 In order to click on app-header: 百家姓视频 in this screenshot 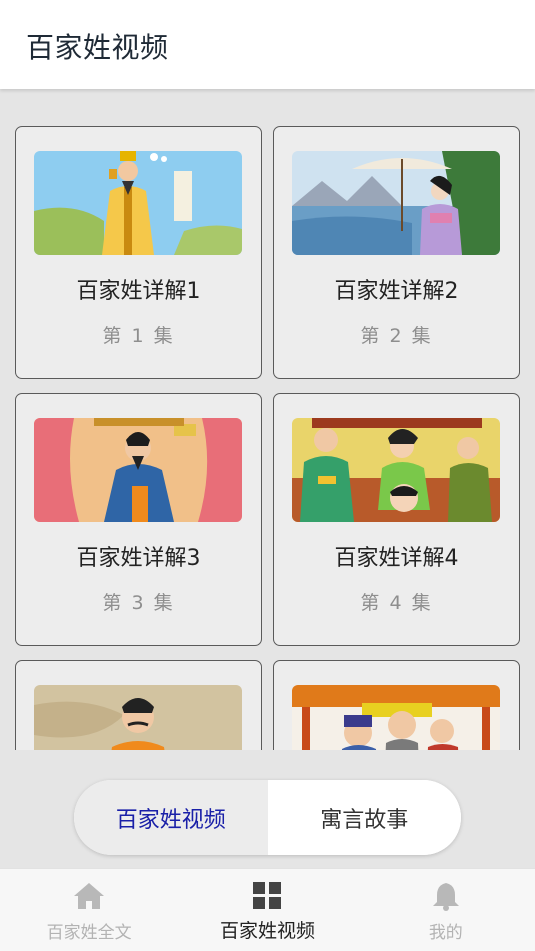, I will do `click(267, 44)`.